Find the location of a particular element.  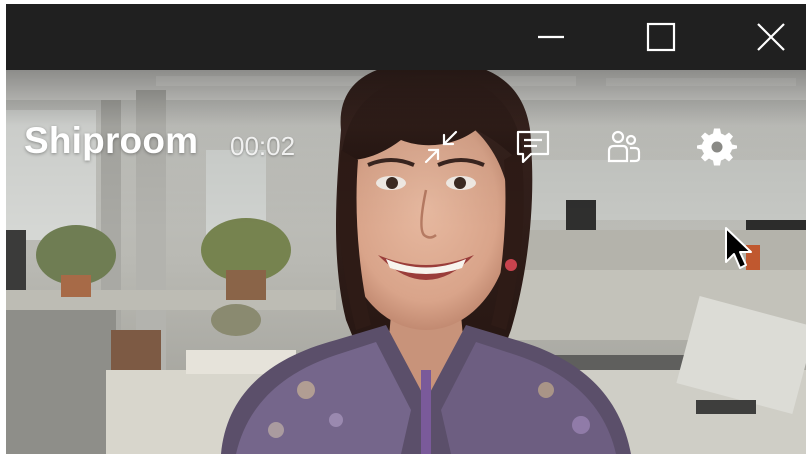

maximize-button is located at coordinates (661, 37).